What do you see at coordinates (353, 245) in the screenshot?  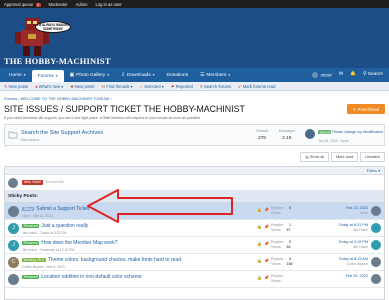 I see `thread-last-post: Today at 3:19 PM Jim Hutch` at bounding box center [353, 245].